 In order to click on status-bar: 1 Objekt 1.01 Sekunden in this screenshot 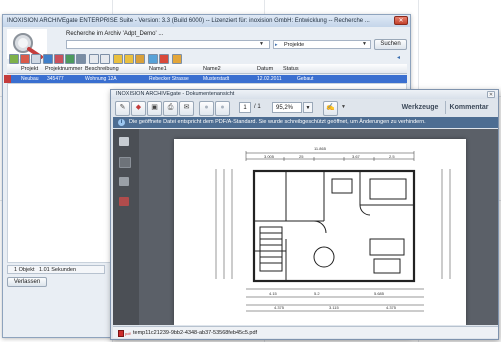, I will do `click(56, 269)`.